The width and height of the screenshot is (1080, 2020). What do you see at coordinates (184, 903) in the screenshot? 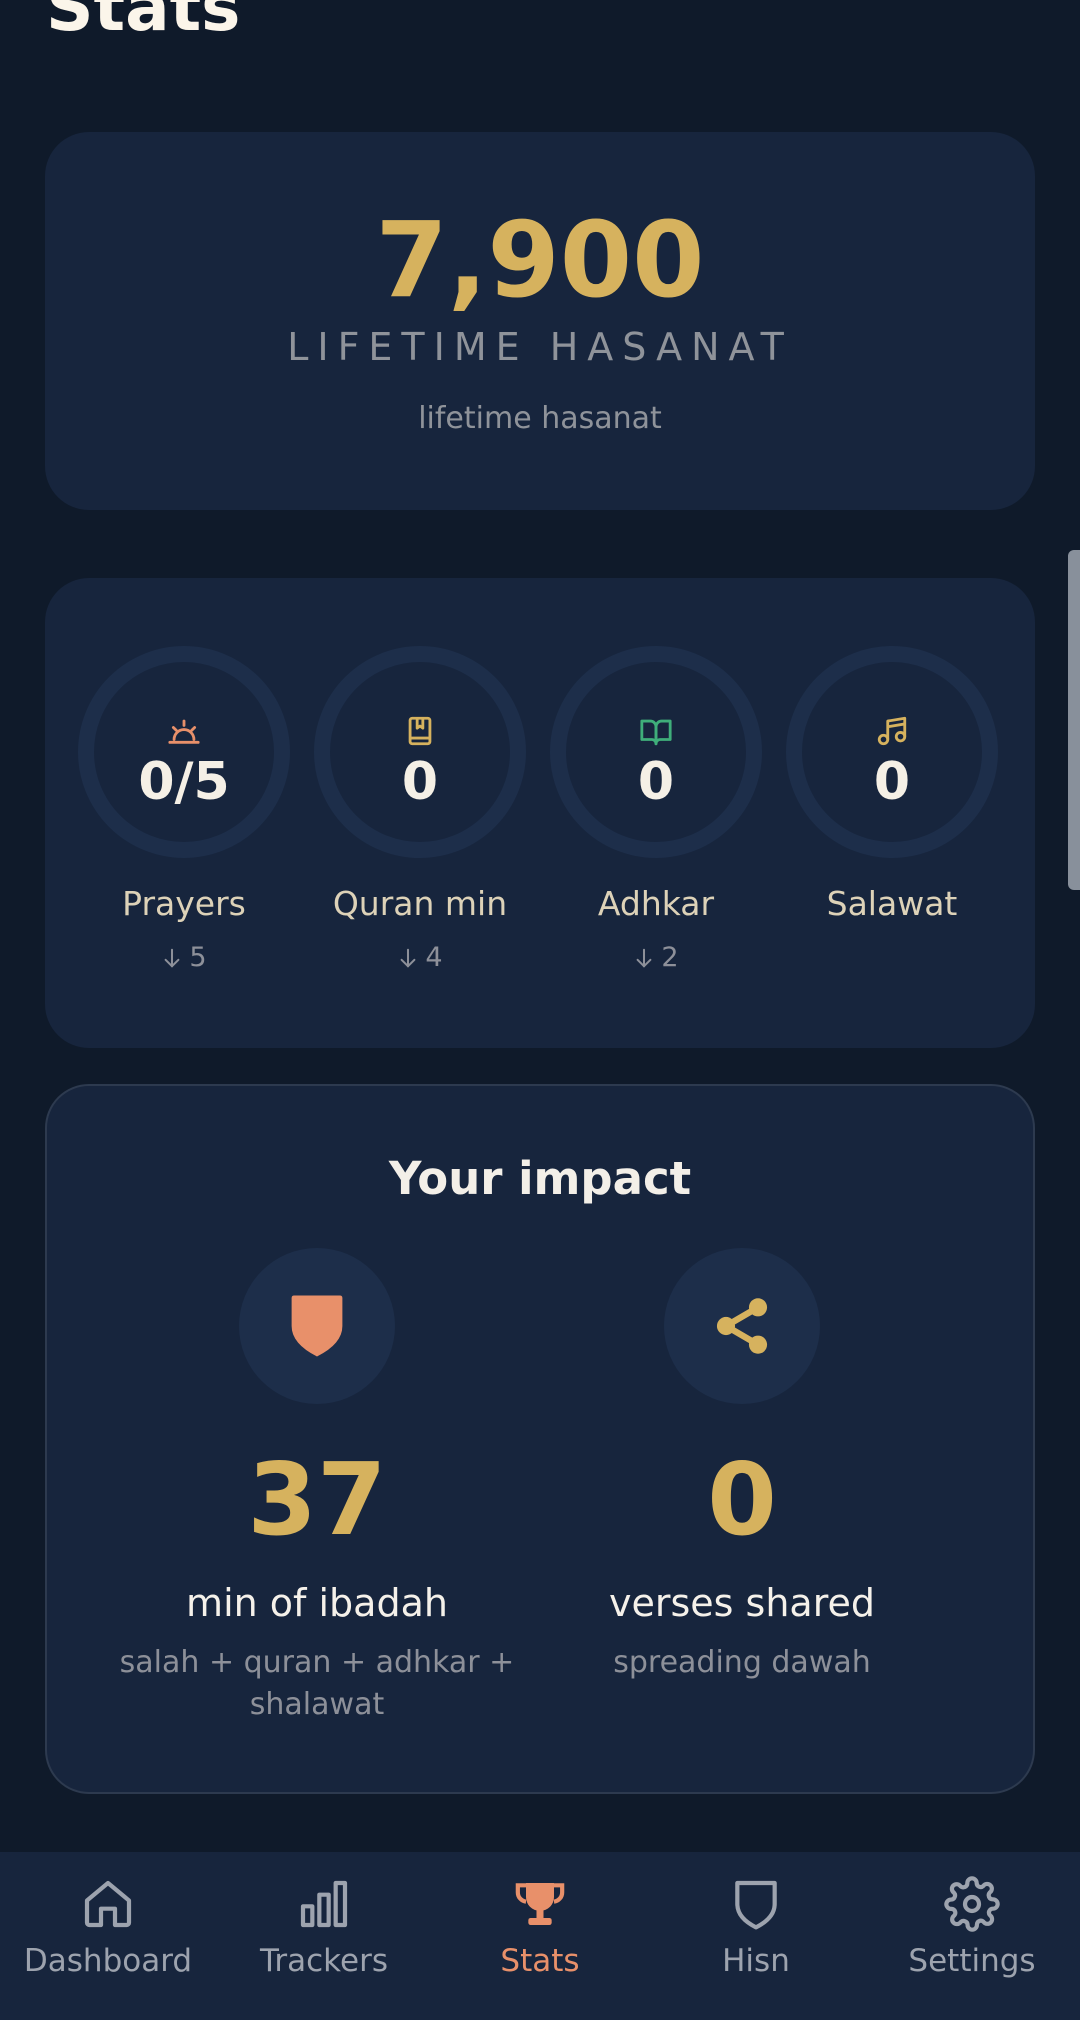
I see `prayers-label: Prayers` at bounding box center [184, 903].